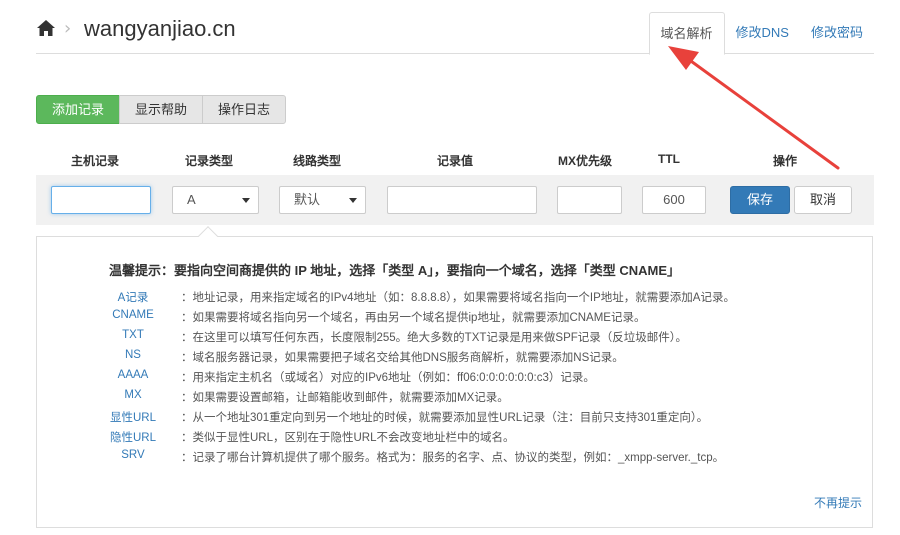 Image resolution: width=900 pixels, height=535 pixels. Describe the element at coordinates (345, 398) in the screenshot. I see `tip-description: ：如果需要设置邮箱，让邮箱能收到邮件，就需要添加MX记录。` at that location.